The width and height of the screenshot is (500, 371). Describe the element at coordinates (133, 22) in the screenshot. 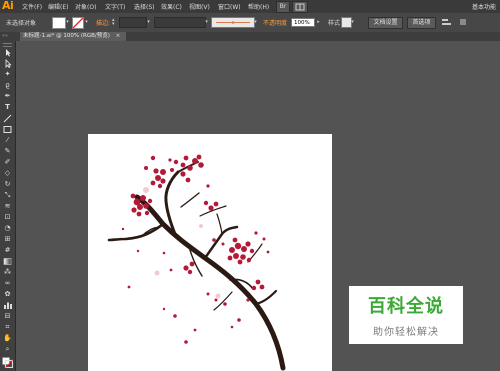

I see `stroke-weight-field` at that location.